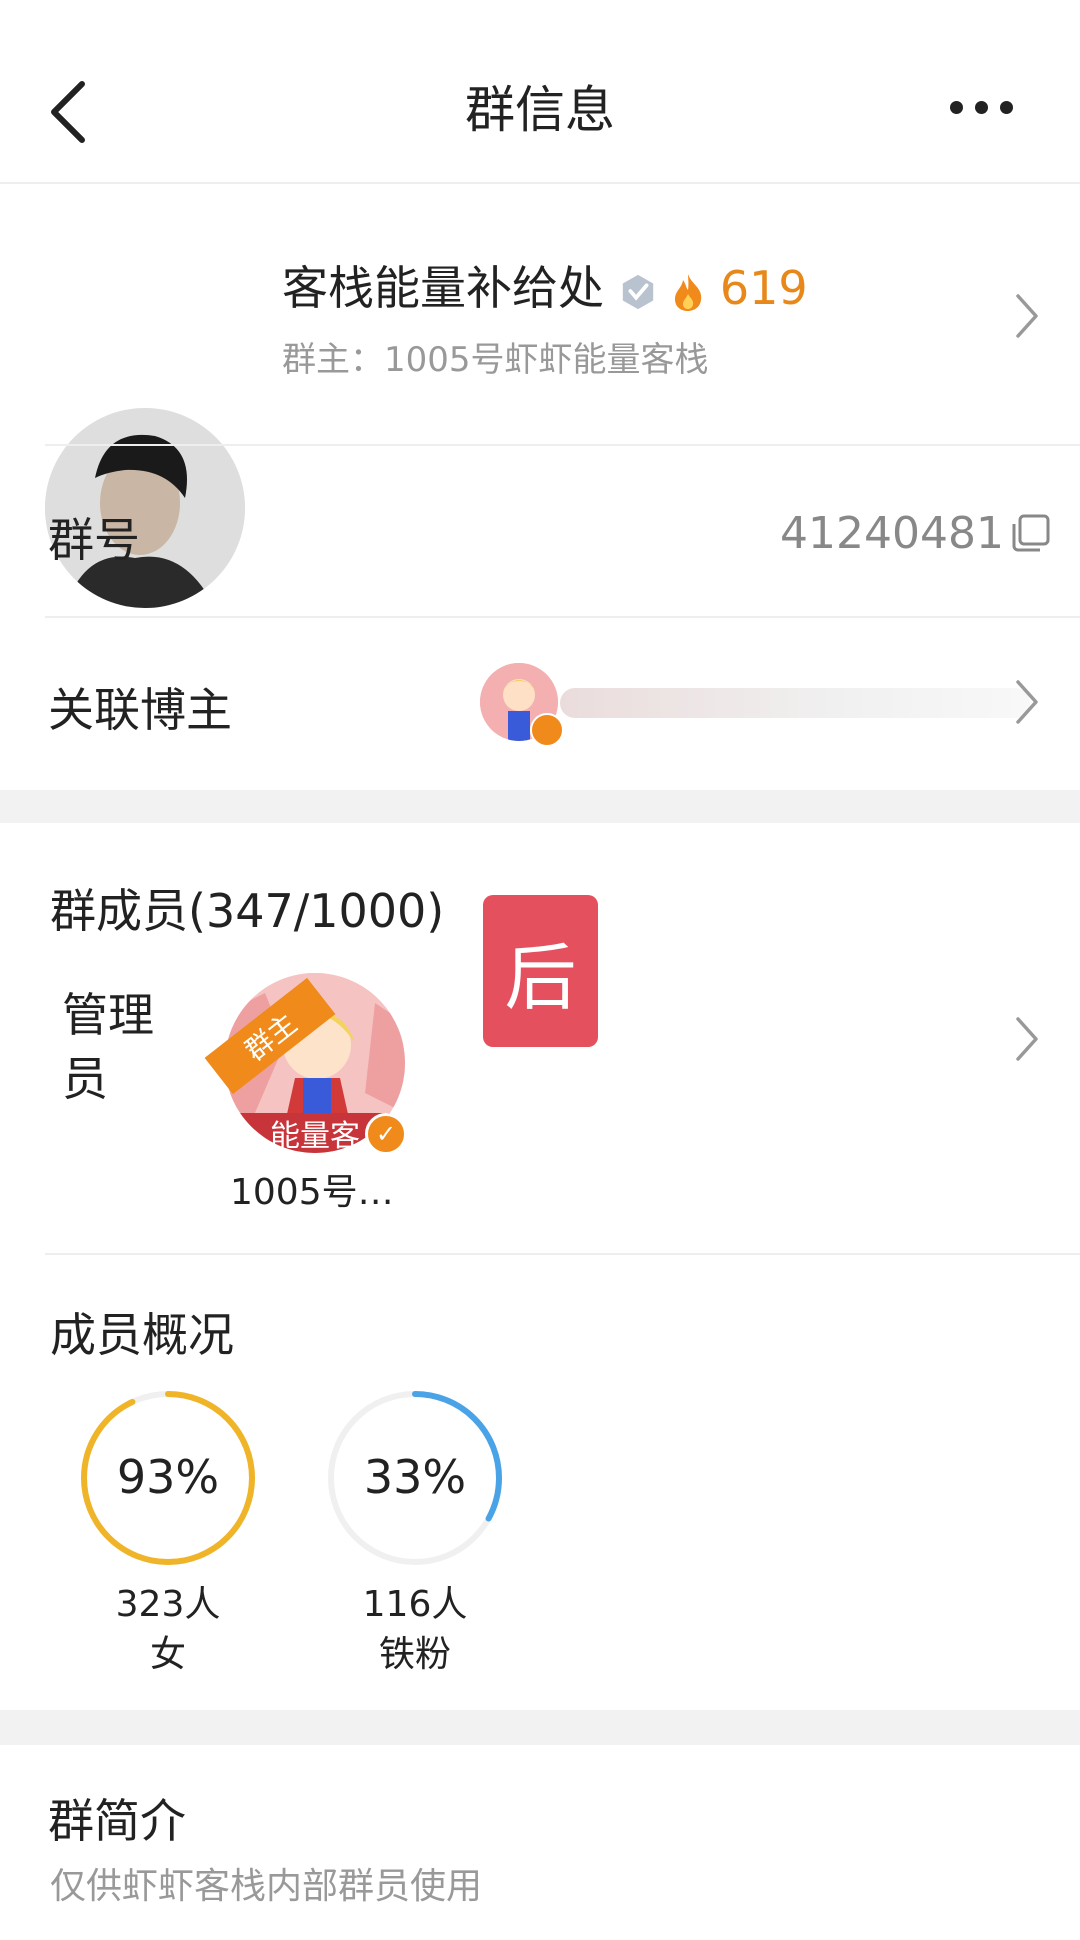 This screenshot has width=1080, height=1940. What do you see at coordinates (990, 107) in the screenshot?
I see `more-options-button` at bounding box center [990, 107].